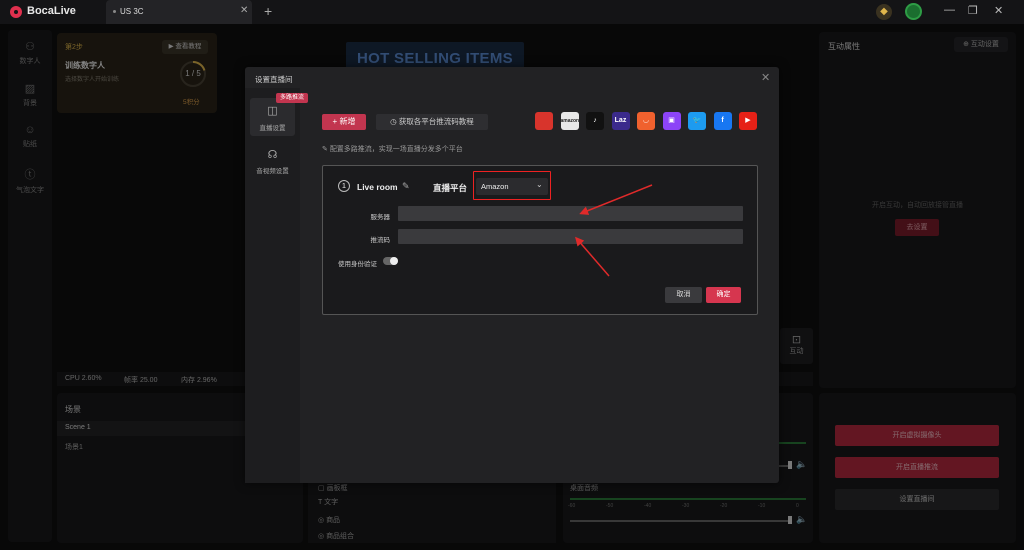 This screenshot has height=550, width=1024. I want to click on modal-title: 设置直播间, so click(274, 79).